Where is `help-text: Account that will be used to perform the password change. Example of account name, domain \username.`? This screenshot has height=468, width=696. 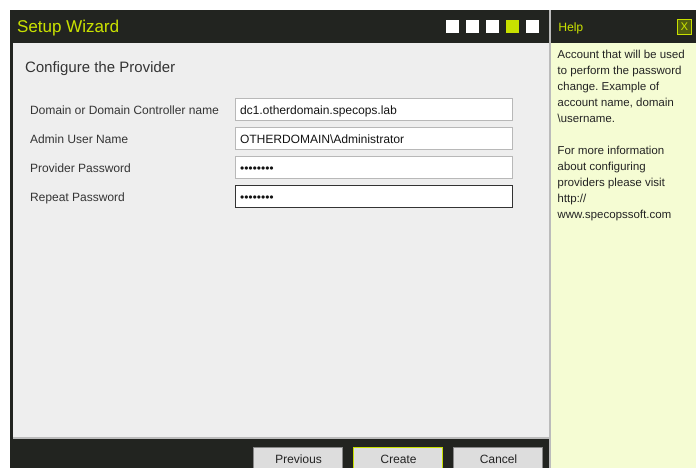
help-text: Account that will be used to perform the password change. Example of account name, domain \username. is located at coordinates (621, 87).